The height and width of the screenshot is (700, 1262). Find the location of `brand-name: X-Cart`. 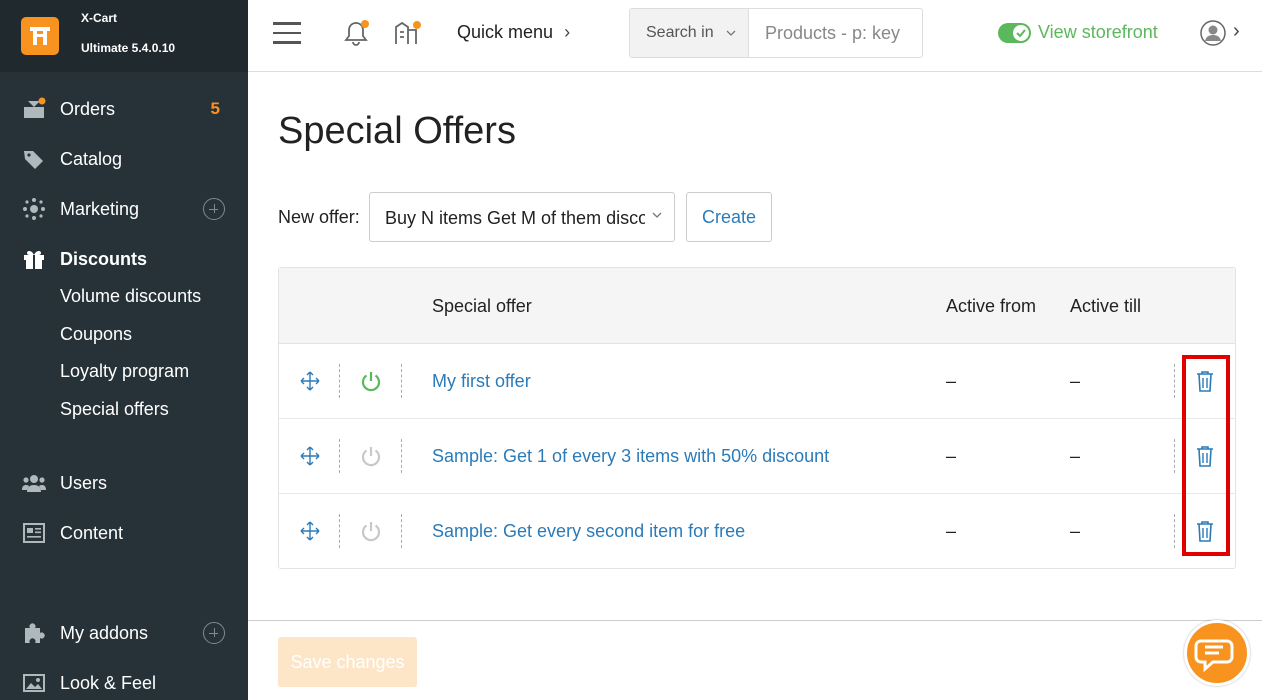

brand-name: X-Cart is located at coordinates (99, 18).